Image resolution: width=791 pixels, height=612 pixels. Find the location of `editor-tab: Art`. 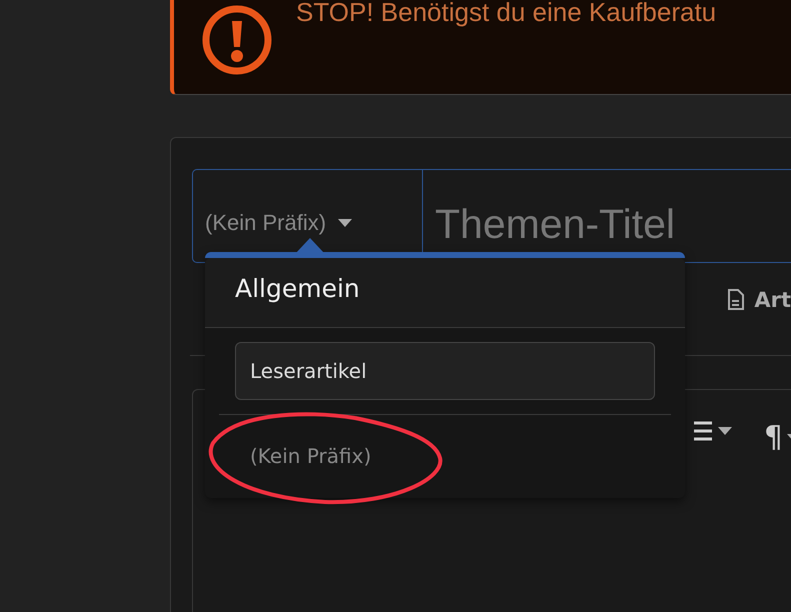

editor-tab: Art is located at coordinates (759, 309).